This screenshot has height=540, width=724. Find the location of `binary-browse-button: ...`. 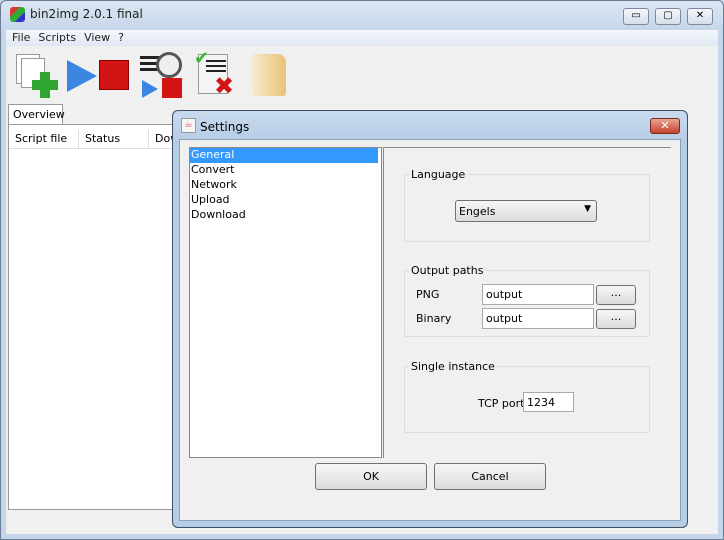

binary-browse-button: ... is located at coordinates (616, 319).